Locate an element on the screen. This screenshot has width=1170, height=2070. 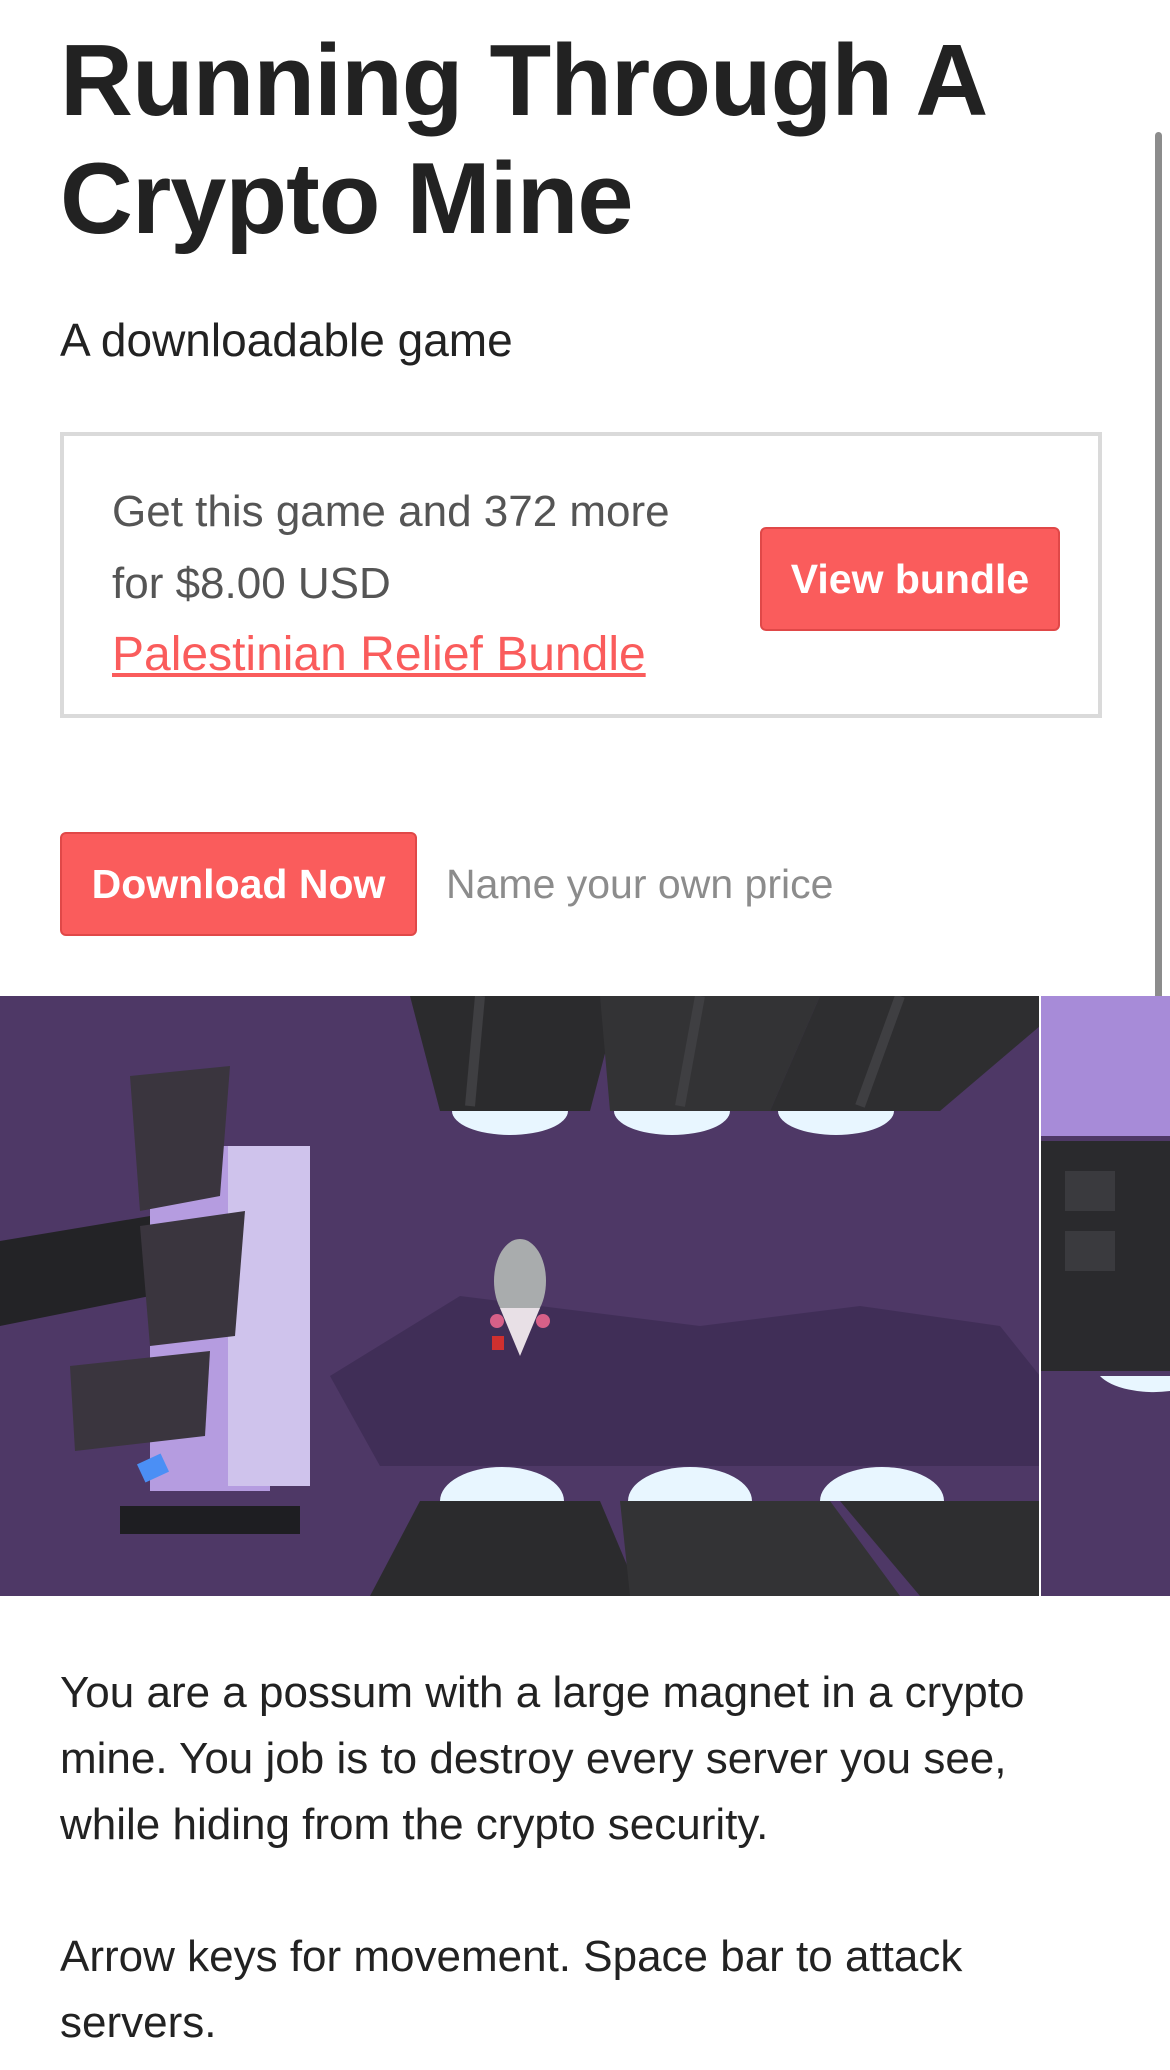
download-now-button: Download Now is located at coordinates (238, 884).